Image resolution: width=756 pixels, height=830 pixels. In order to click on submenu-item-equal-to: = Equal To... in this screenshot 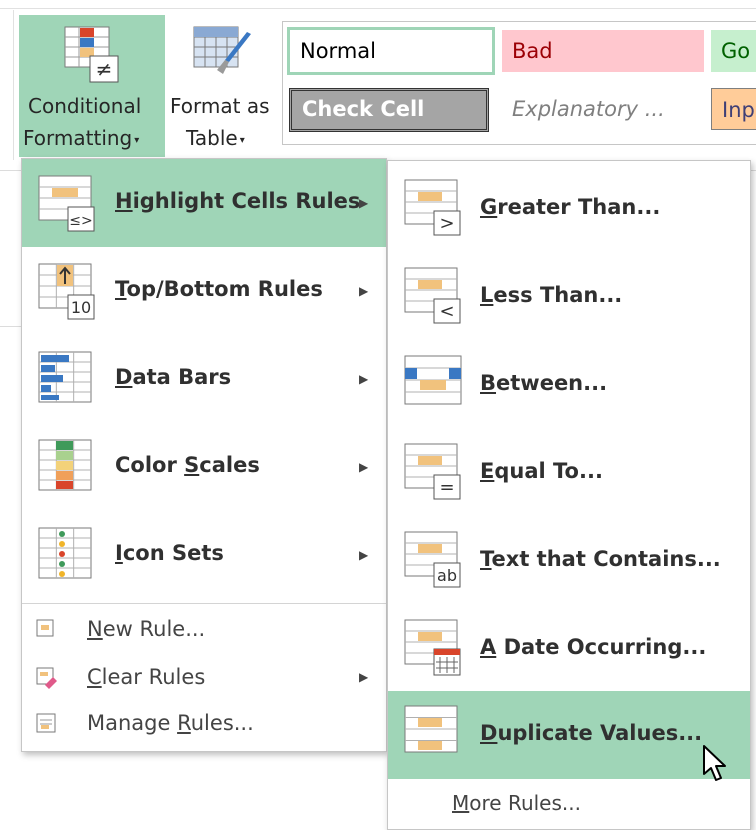, I will do `click(569, 473)`.